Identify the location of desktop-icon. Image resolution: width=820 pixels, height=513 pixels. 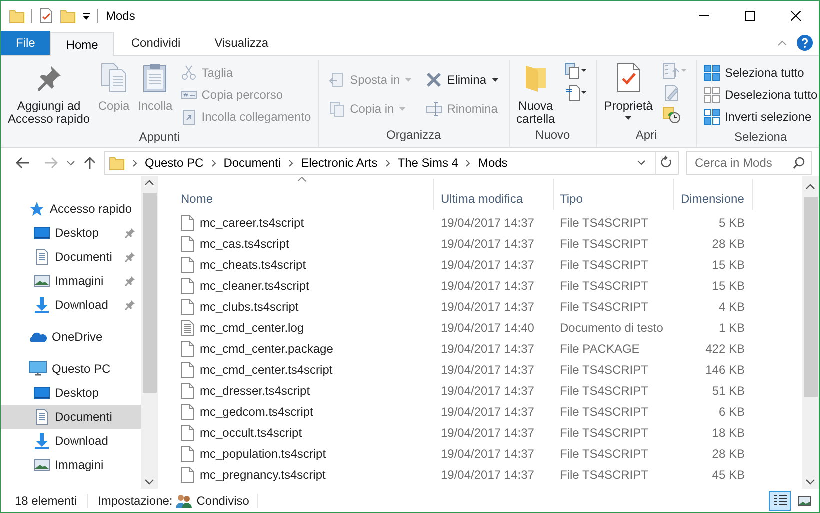
(42, 233).